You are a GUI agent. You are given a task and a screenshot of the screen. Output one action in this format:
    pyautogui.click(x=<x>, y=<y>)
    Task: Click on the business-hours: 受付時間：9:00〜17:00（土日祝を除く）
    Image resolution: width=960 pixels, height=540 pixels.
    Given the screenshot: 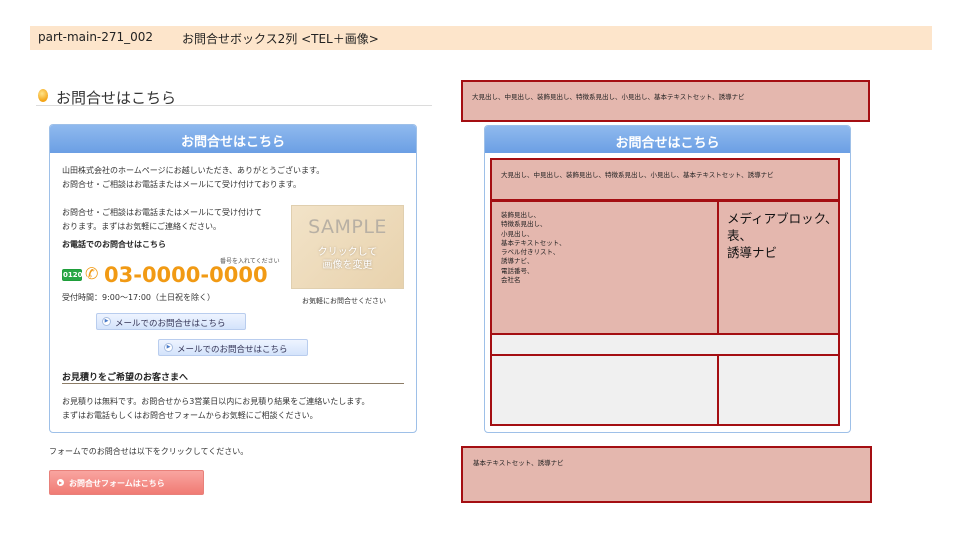 What is the action you would take?
    pyautogui.click(x=139, y=297)
    